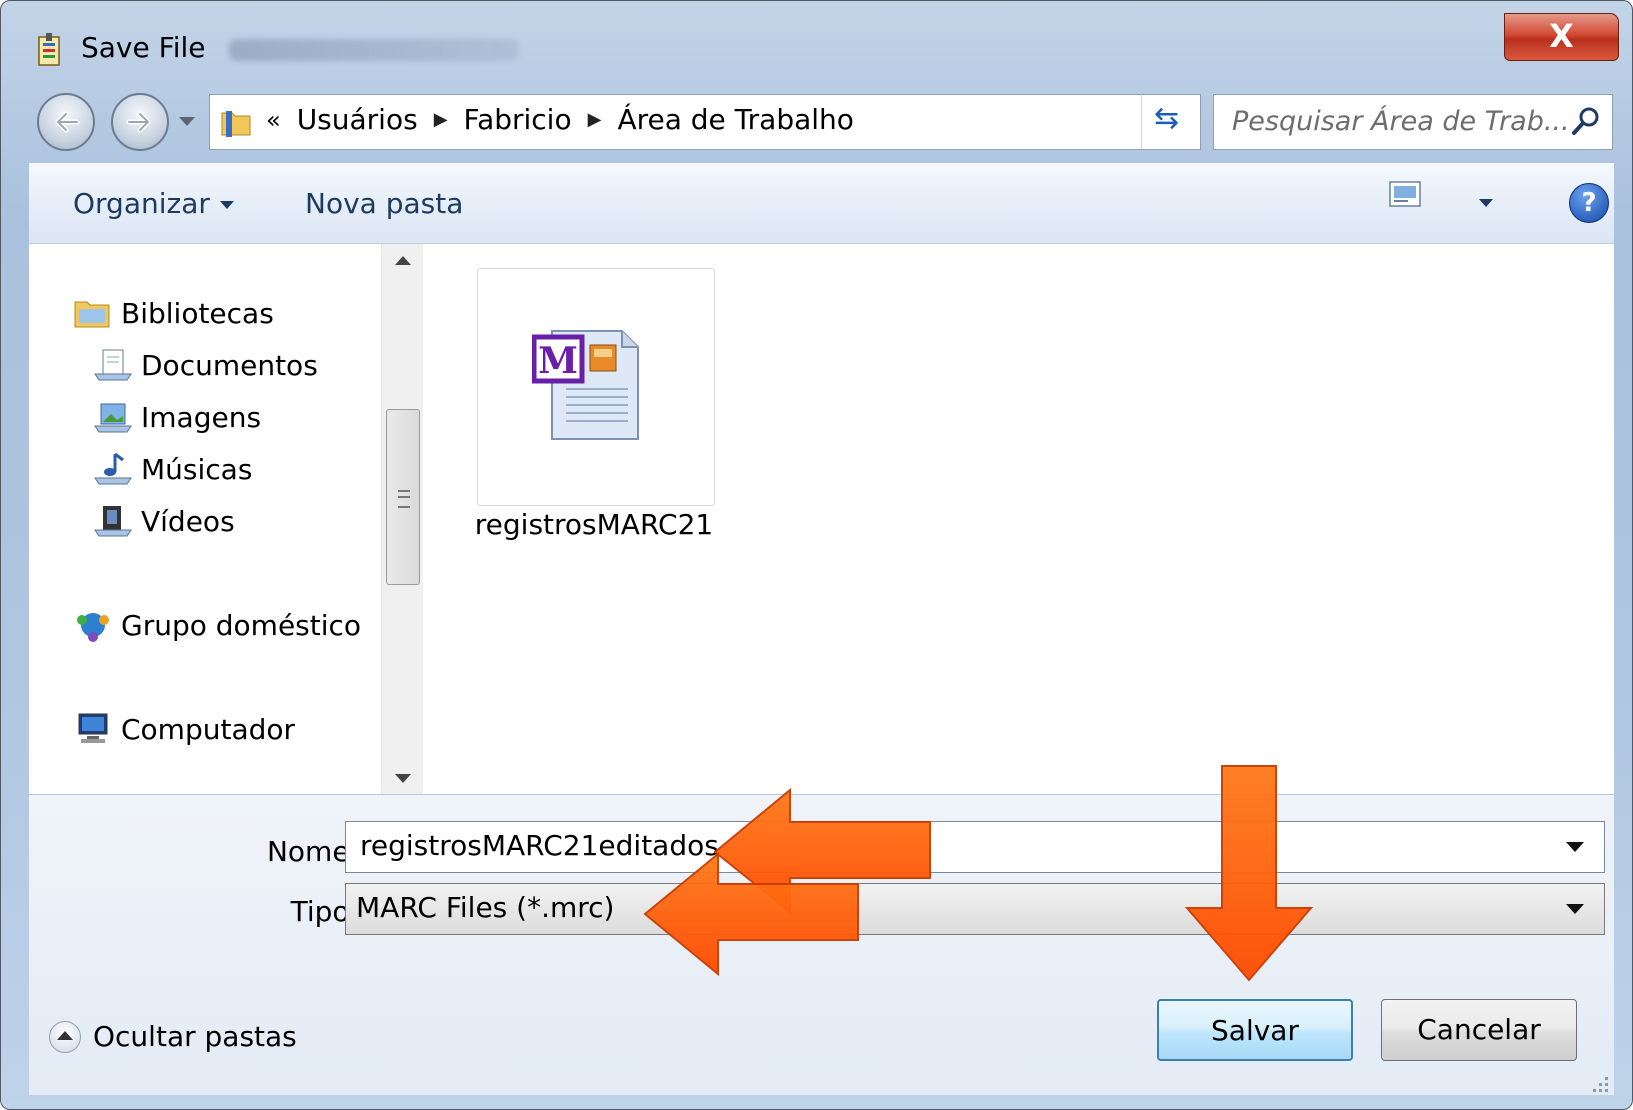 Image resolution: width=1633 pixels, height=1110 pixels. What do you see at coordinates (978, 873) in the screenshot?
I see `annotation-arrows` at bounding box center [978, 873].